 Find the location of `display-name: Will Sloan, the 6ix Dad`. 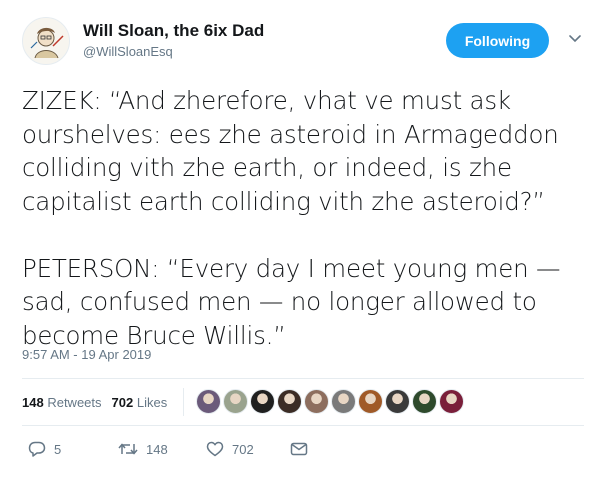

display-name: Will Sloan, the 6ix Dad is located at coordinates (173, 31).